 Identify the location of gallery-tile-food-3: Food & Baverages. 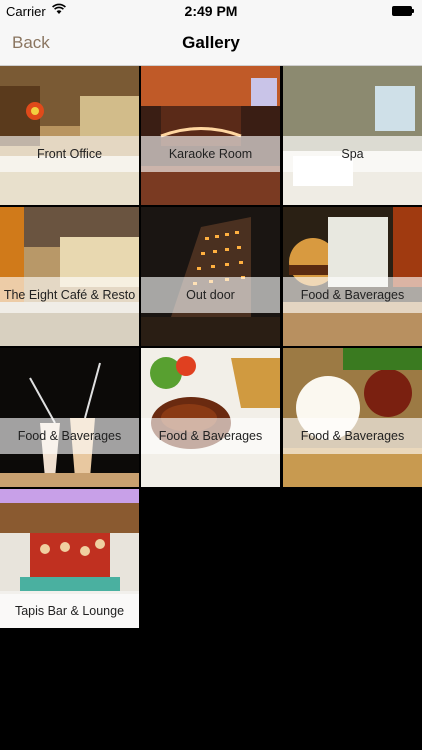
(210, 417).